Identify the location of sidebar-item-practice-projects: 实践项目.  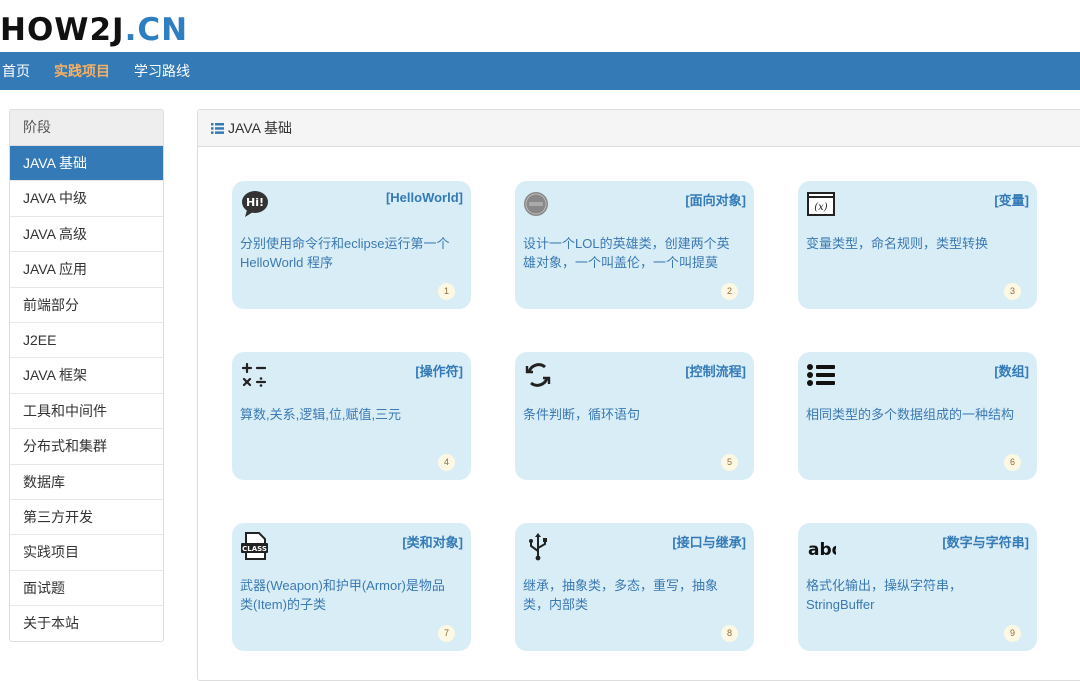
(86, 553).